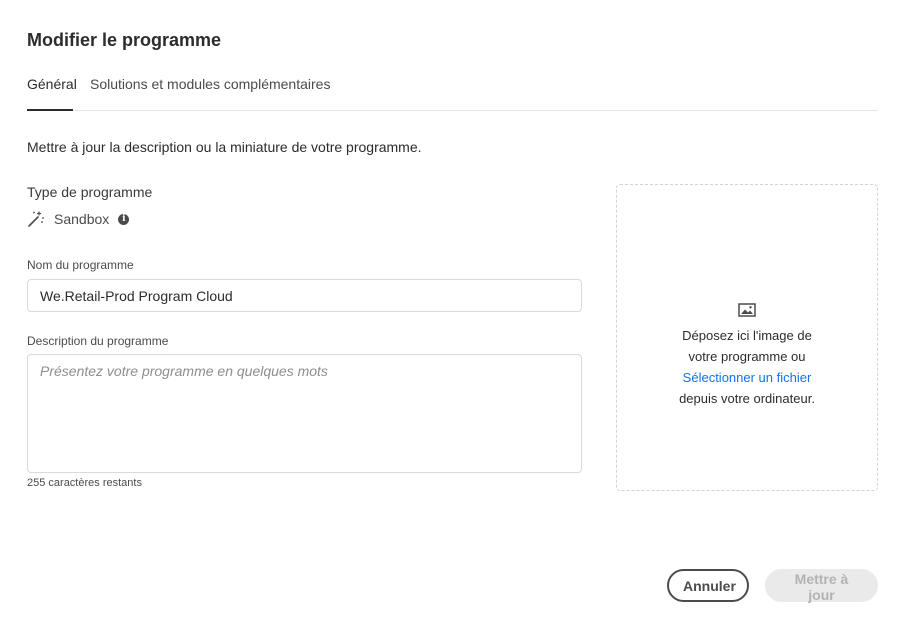 This screenshot has height=625, width=902. I want to click on tab-general: Général, so click(52, 84).